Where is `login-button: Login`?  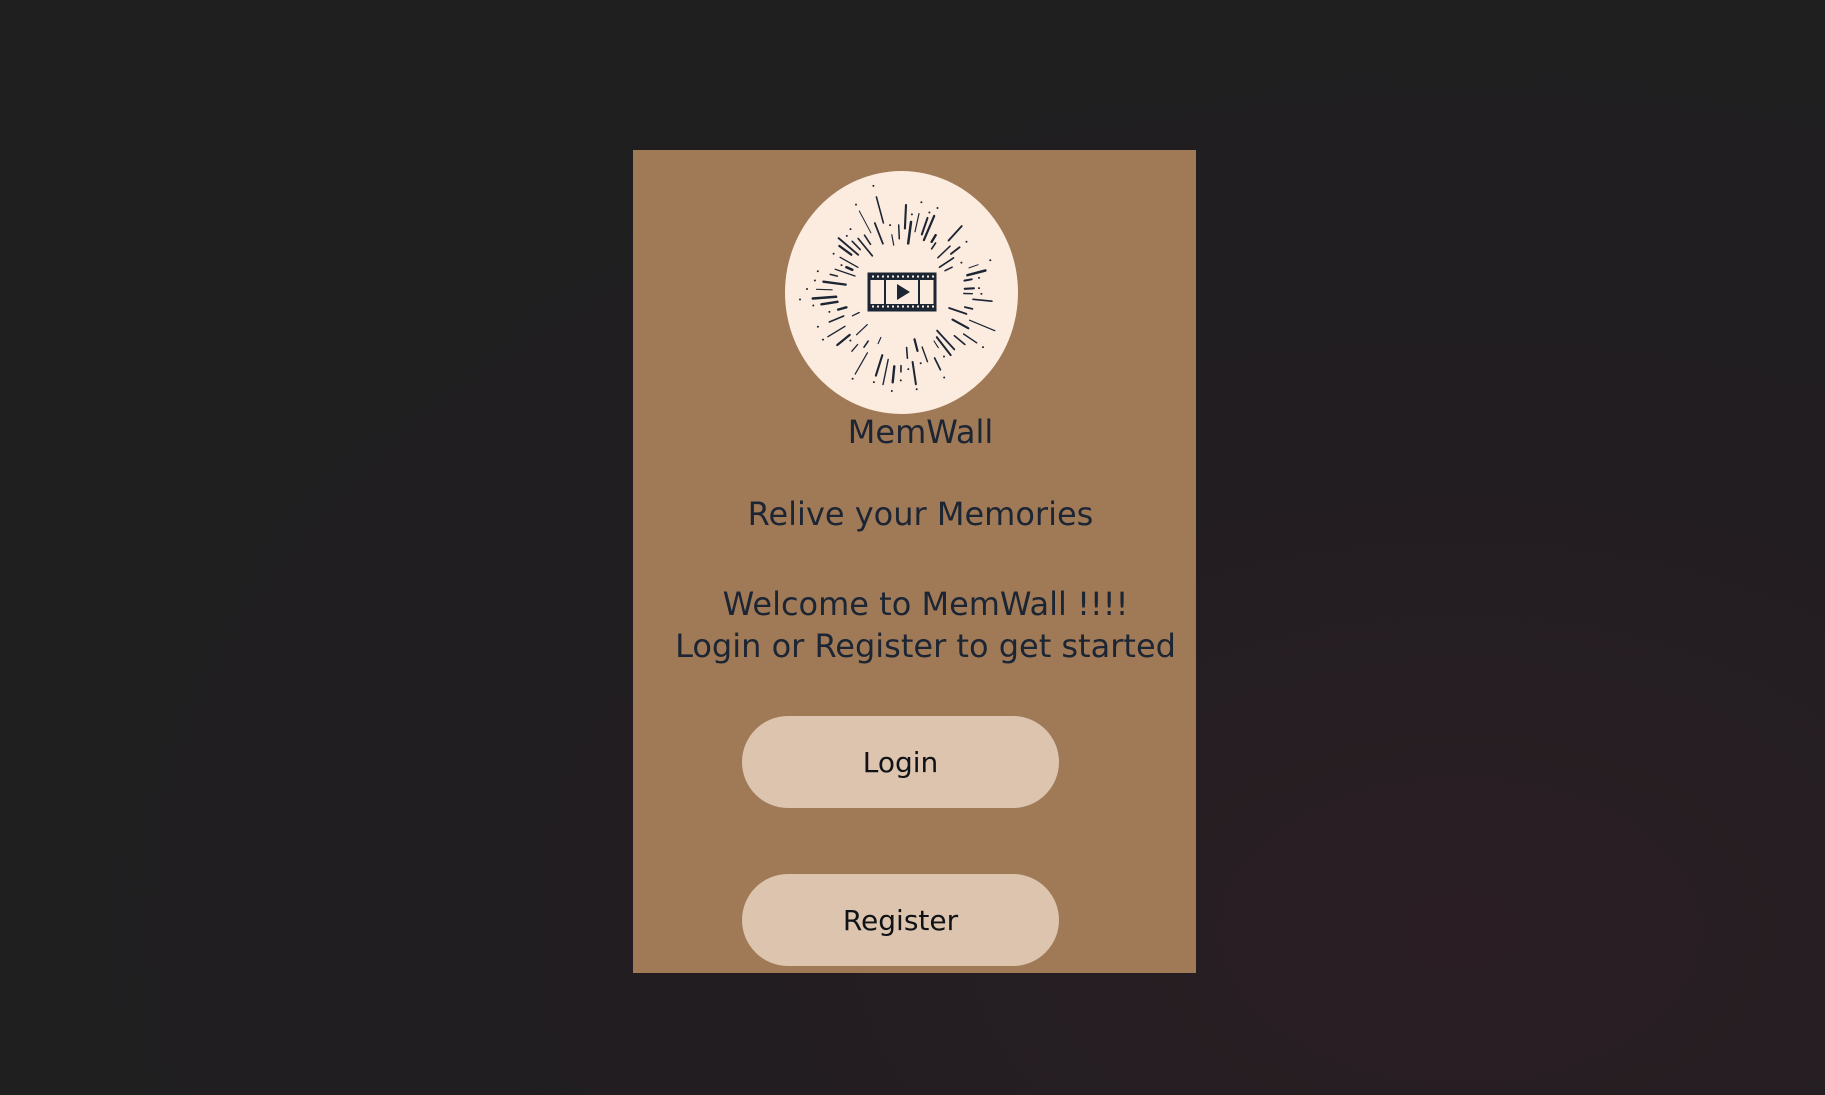 login-button: Login is located at coordinates (900, 762).